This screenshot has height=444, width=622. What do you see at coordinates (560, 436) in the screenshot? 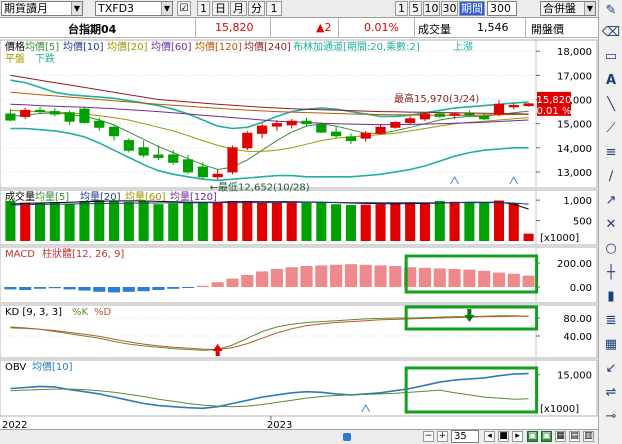
I see `grid-button: ▦` at bounding box center [560, 436].